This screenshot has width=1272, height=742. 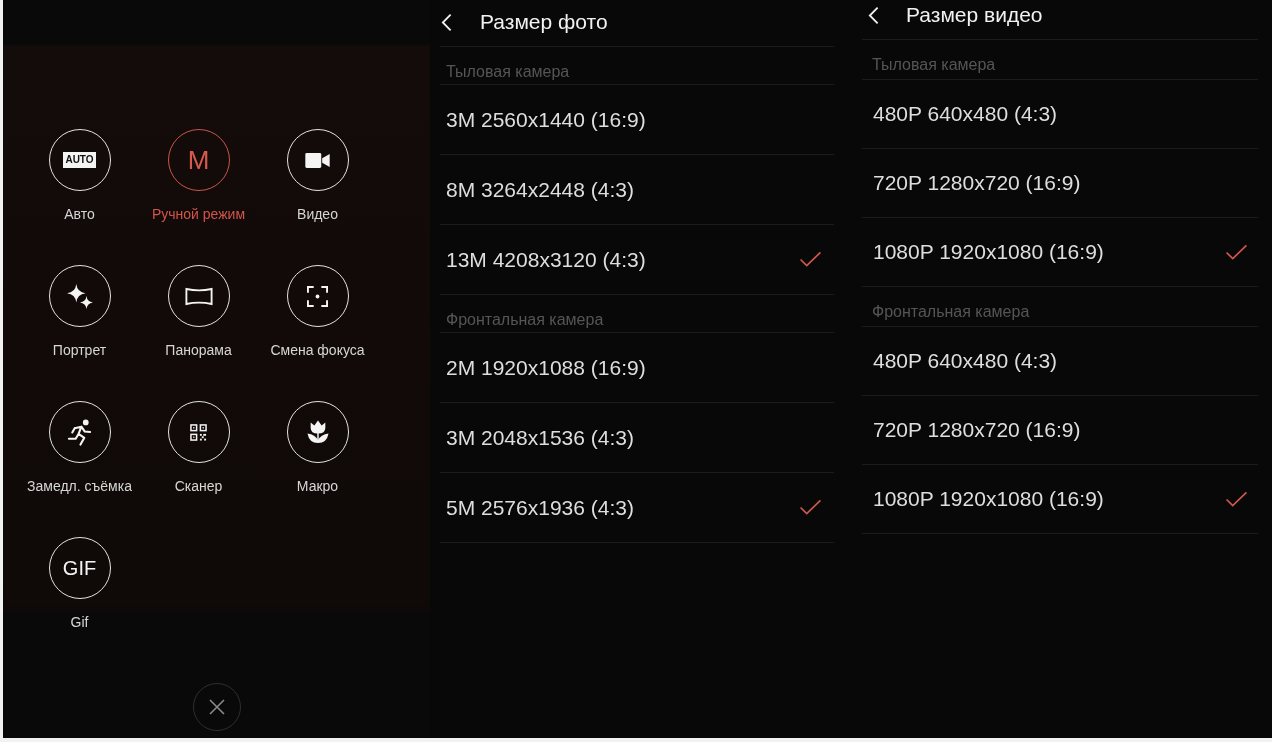 I want to click on mode-label: Ручной режим, so click(x=198, y=214).